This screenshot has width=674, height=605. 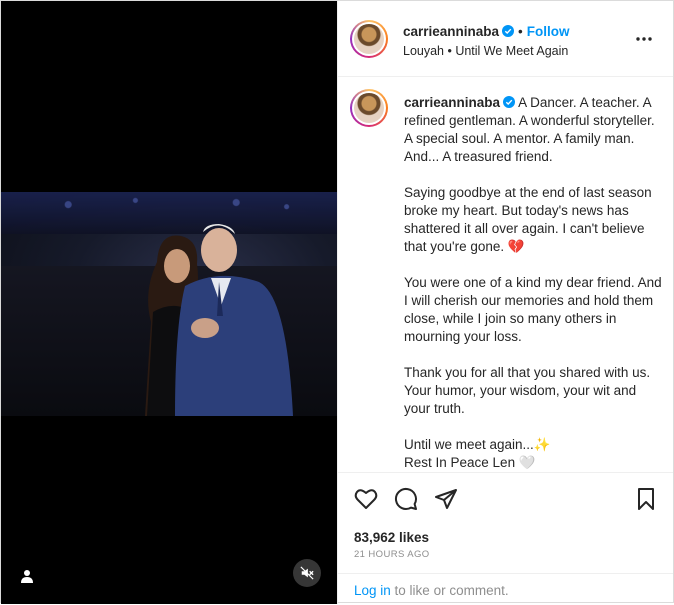 I want to click on caption-paragraph-5: Until we meet again...✨, so click(x=477, y=444).